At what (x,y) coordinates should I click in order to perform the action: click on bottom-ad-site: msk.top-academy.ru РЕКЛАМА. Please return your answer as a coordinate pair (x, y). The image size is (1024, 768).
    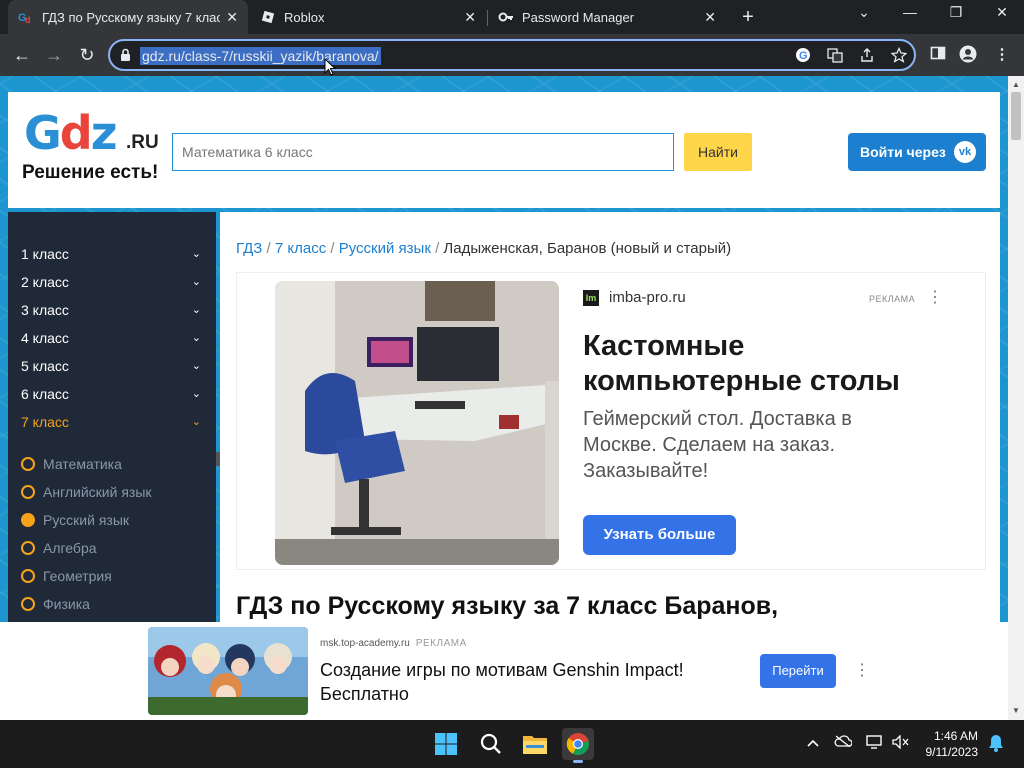
    Looking at the image, I should click on (393, 643).